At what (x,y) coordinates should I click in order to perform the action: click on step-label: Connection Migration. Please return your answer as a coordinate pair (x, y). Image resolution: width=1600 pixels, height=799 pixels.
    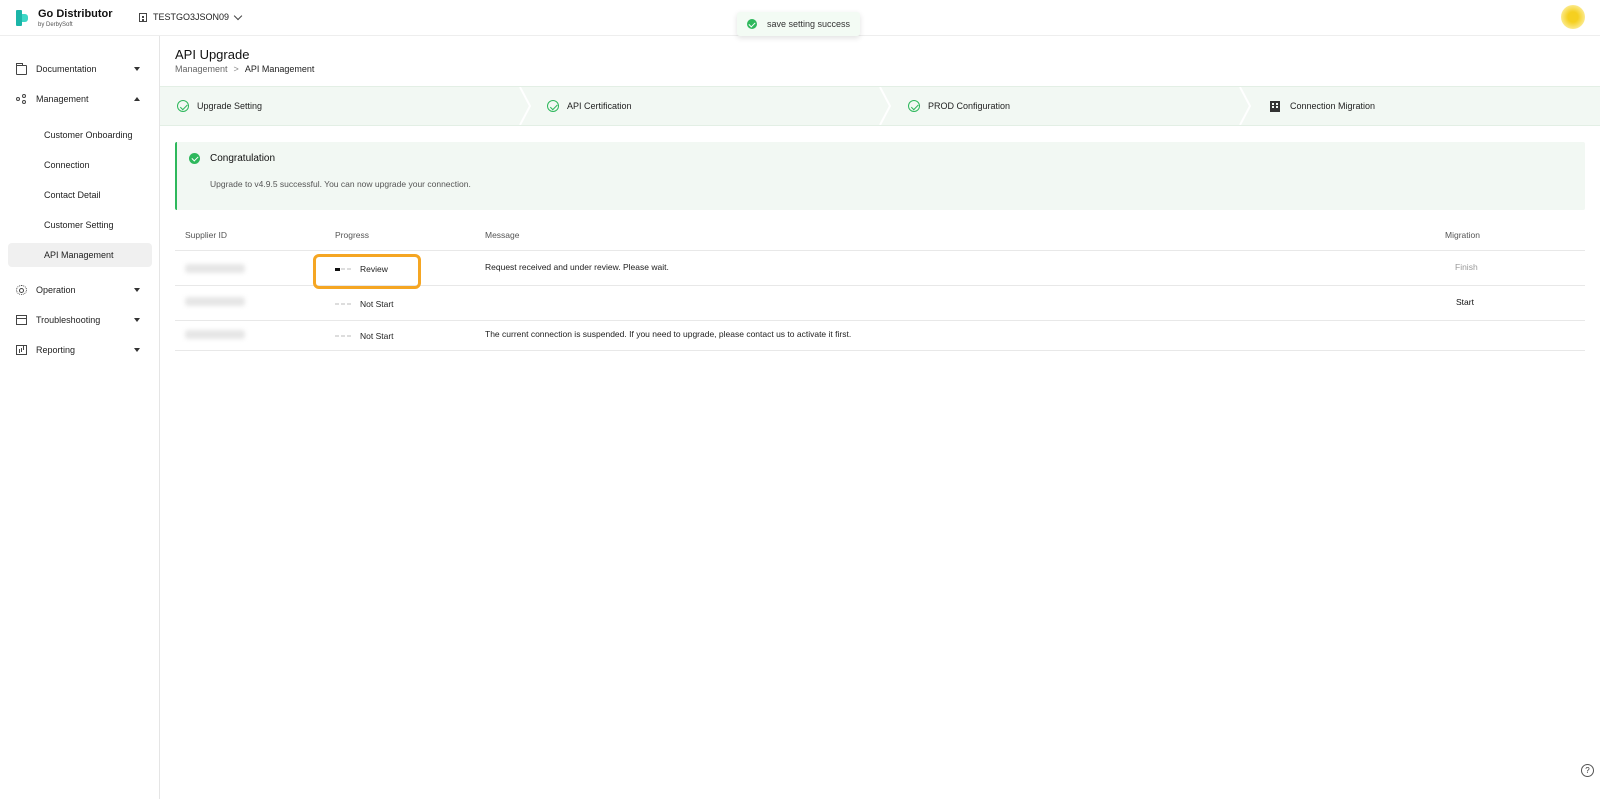
    Looking at the image, I should click on (1333, 106).